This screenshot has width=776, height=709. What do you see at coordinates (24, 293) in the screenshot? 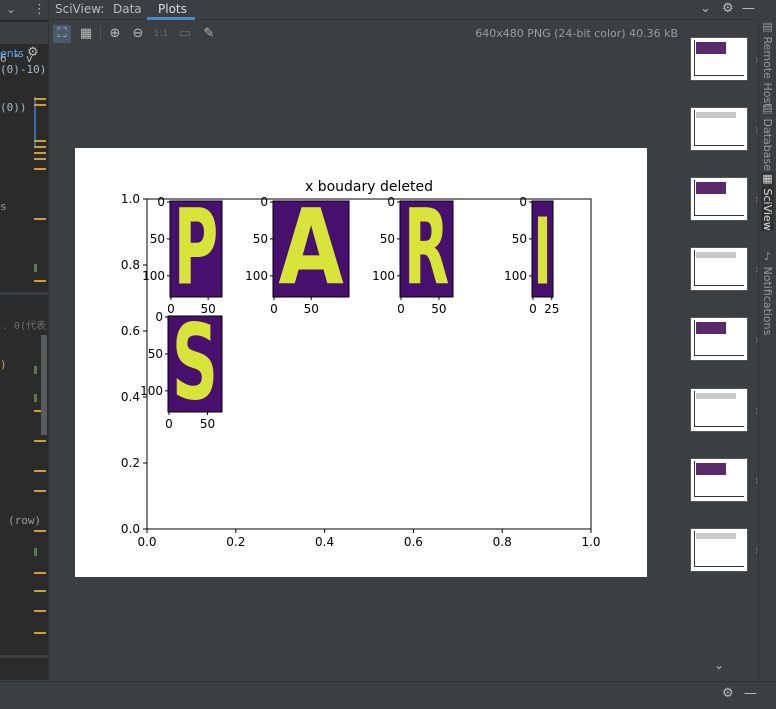
I see `editor-divider` at bounding box center [24, 293].